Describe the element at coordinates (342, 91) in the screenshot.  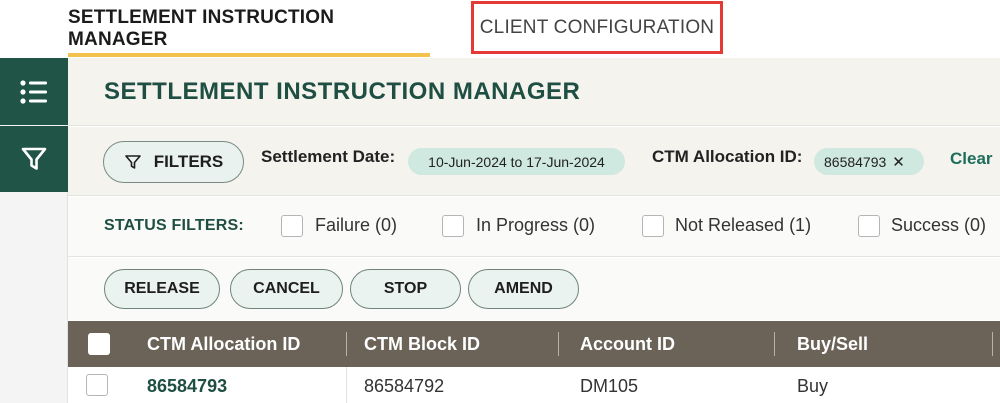
I see `page-title: SETTLEMENT INSTRUCTION MANAGER` at that location.